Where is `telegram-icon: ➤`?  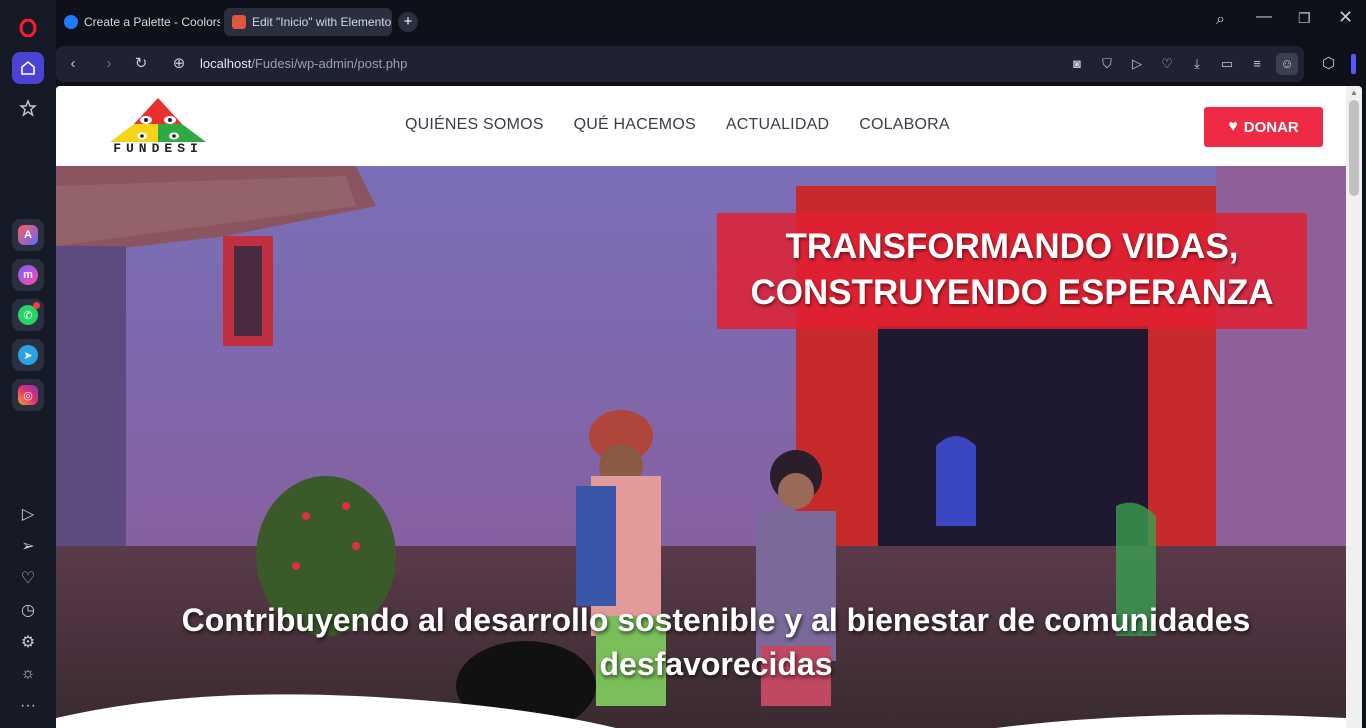
telegram-icon: ➤ is located at coordinates (28, 355).